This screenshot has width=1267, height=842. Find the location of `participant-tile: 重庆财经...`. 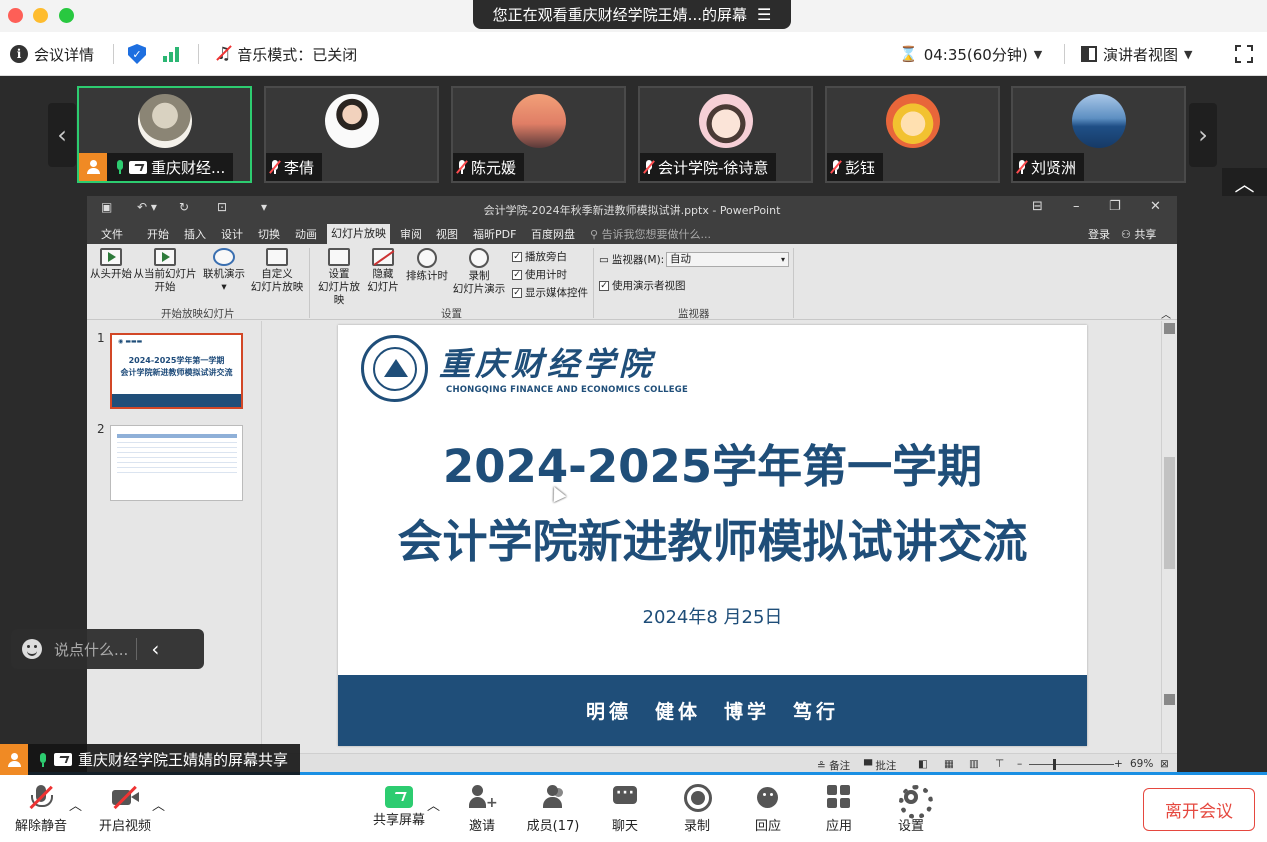

participant-tile: 重庆财经... is located at coordinates (164, 134).